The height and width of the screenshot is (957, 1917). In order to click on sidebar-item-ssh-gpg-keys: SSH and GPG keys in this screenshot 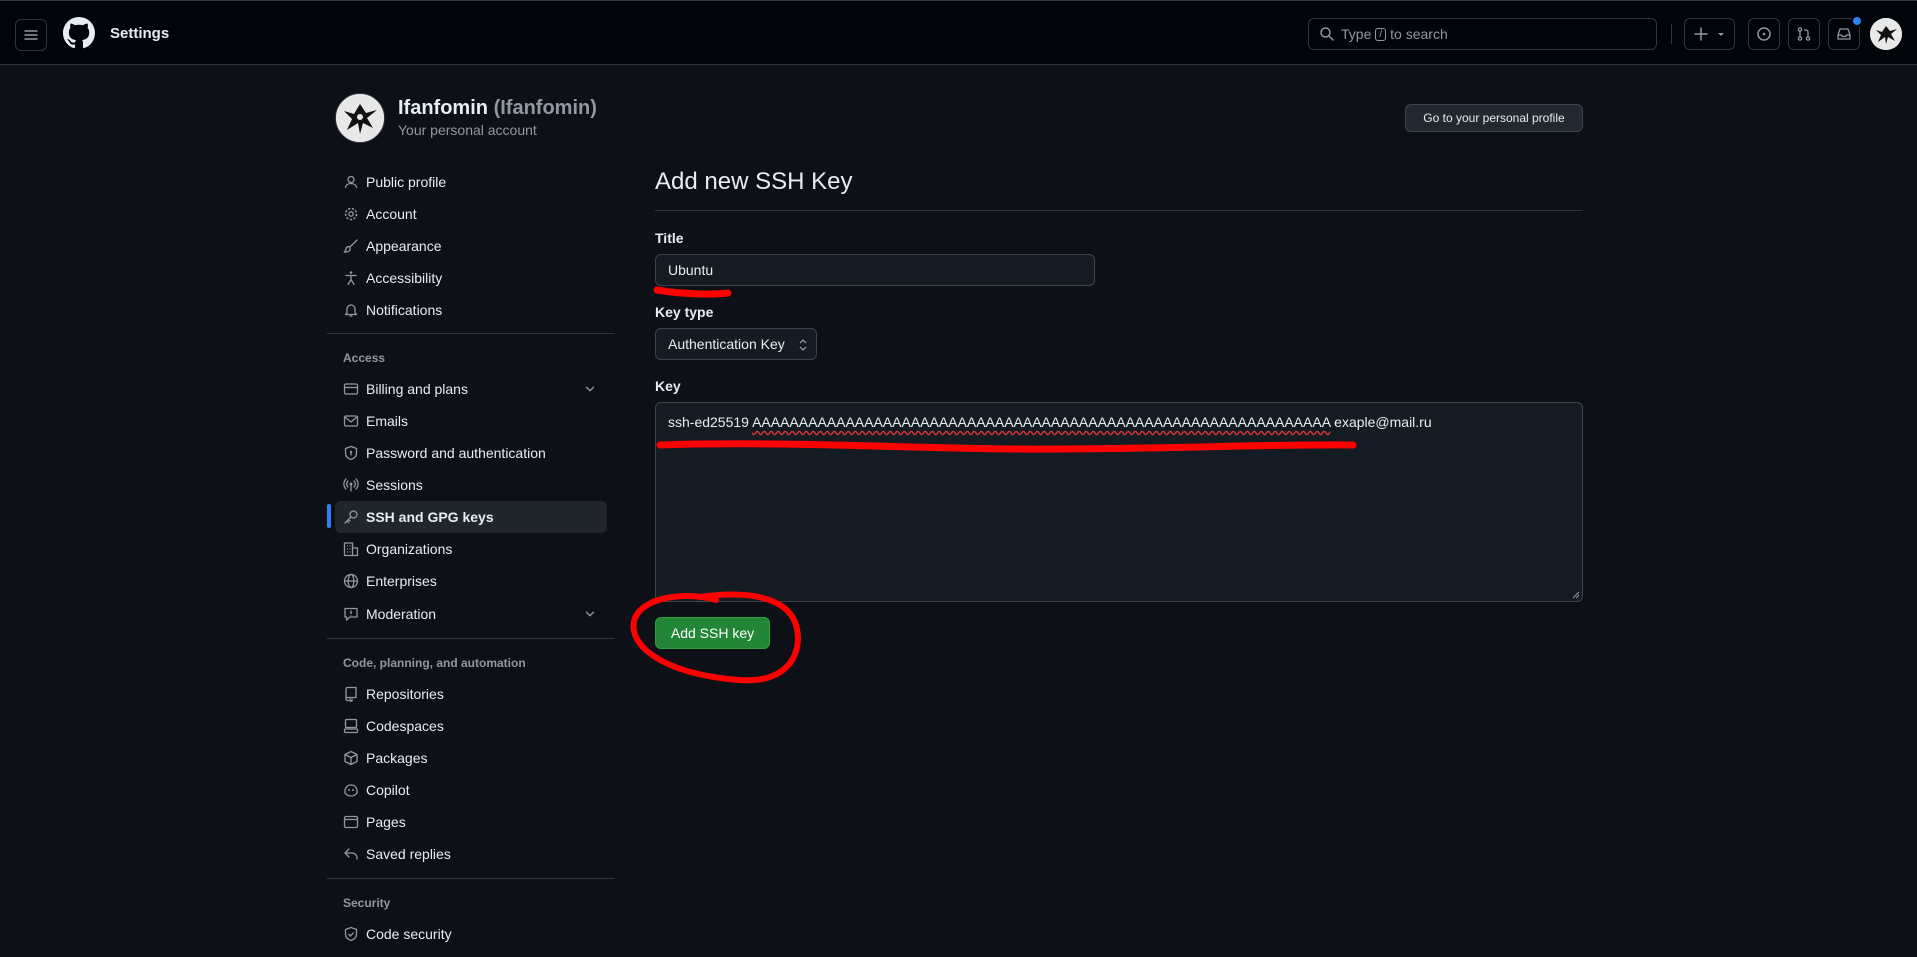, I will do `click(471, 517)`.